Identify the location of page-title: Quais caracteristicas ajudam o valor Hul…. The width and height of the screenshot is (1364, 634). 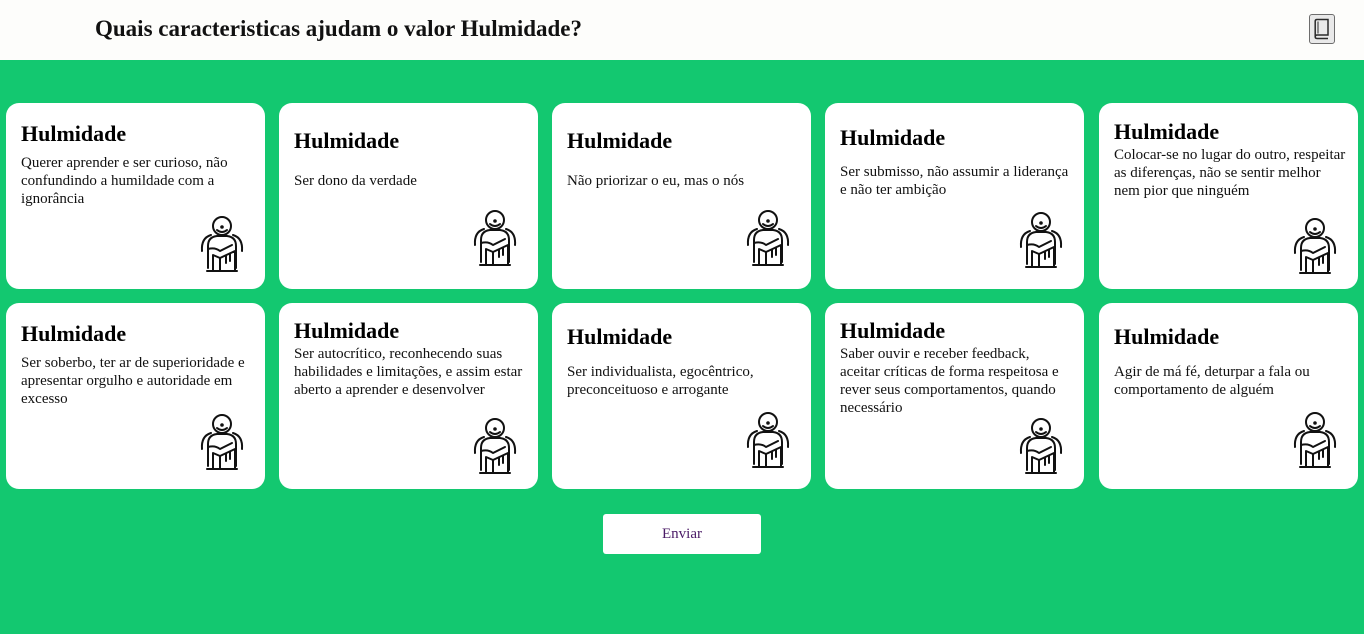
(339, 28).